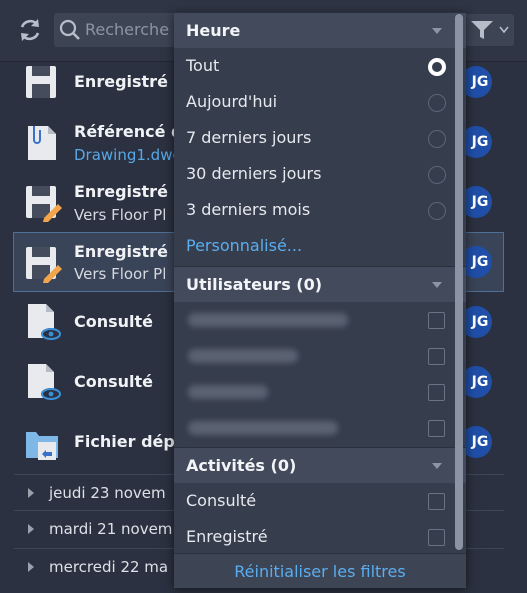  Describe the element at coordinates (313, 210) in the screenshot. I see `time-option: 3 derniers mois` at that location.